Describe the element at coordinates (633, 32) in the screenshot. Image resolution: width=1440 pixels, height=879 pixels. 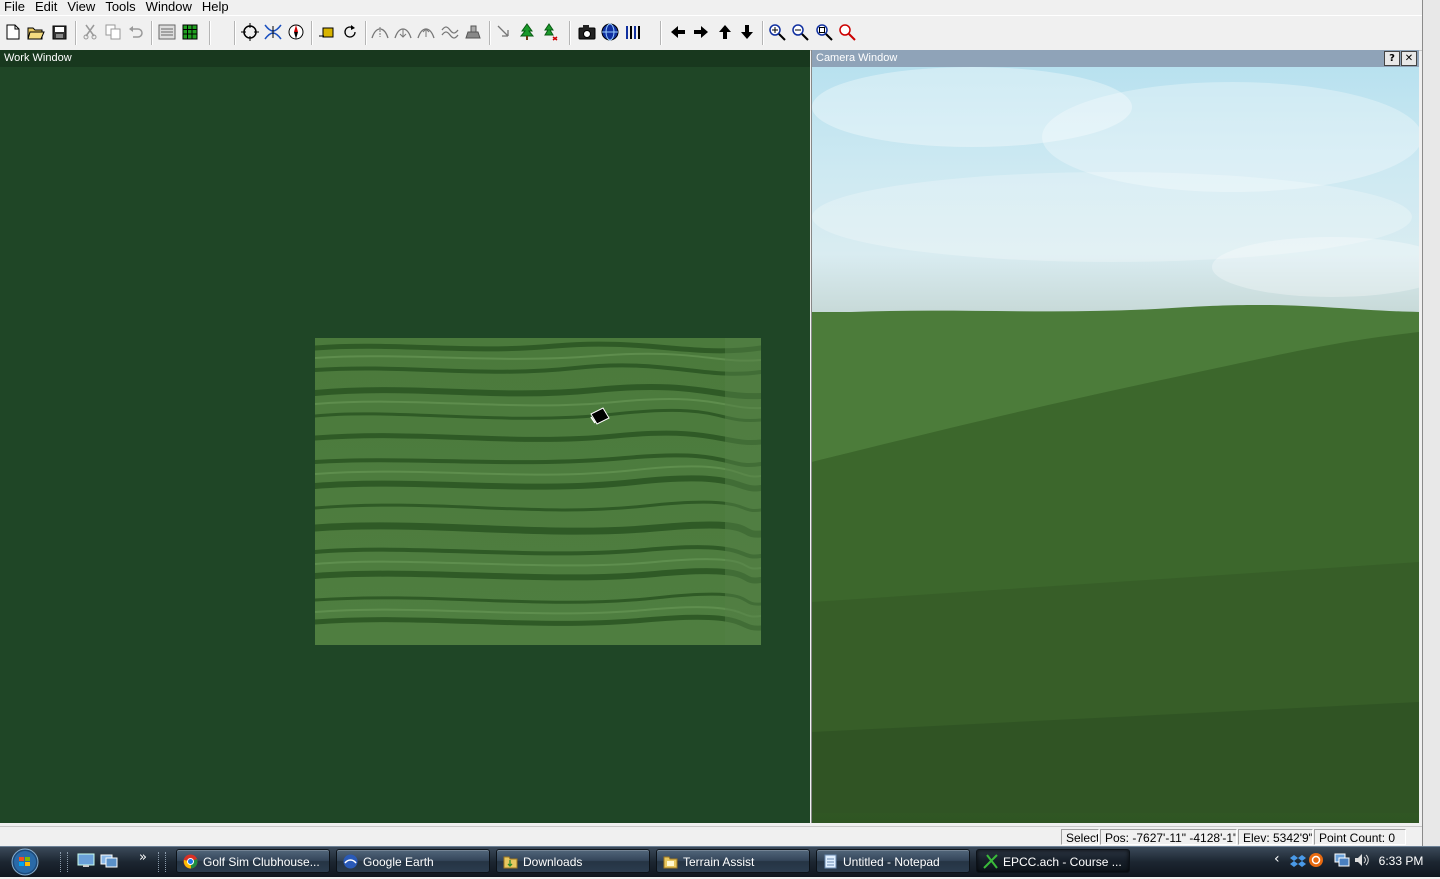
I see `bars-icon` at that location.